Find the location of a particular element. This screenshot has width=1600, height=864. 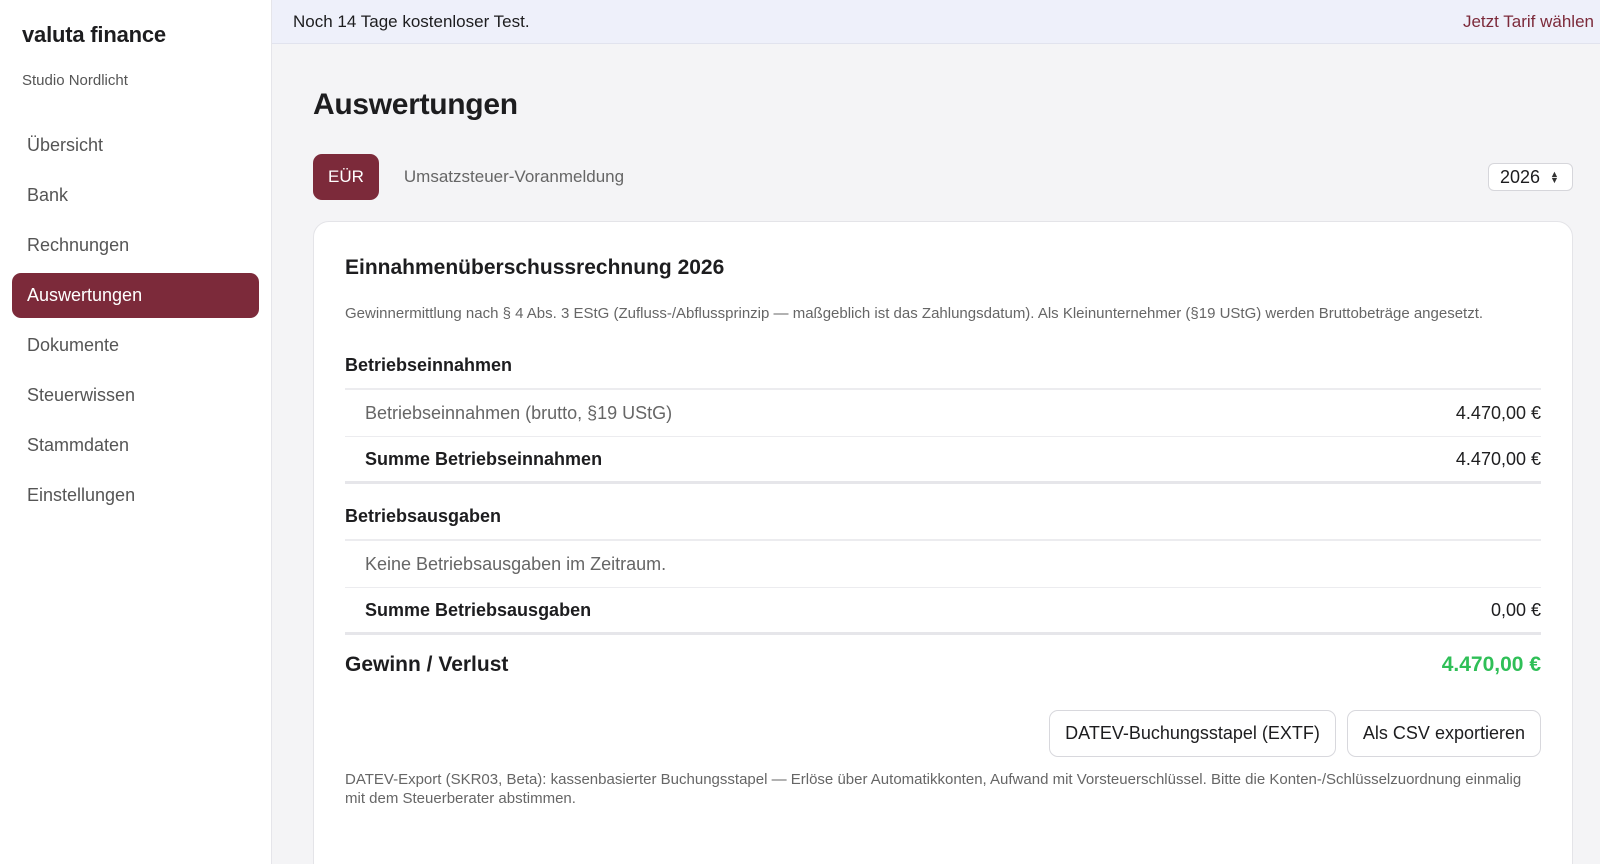

profit-loss-label: Gewinn / Verlust is located at coordinates (427, 664).